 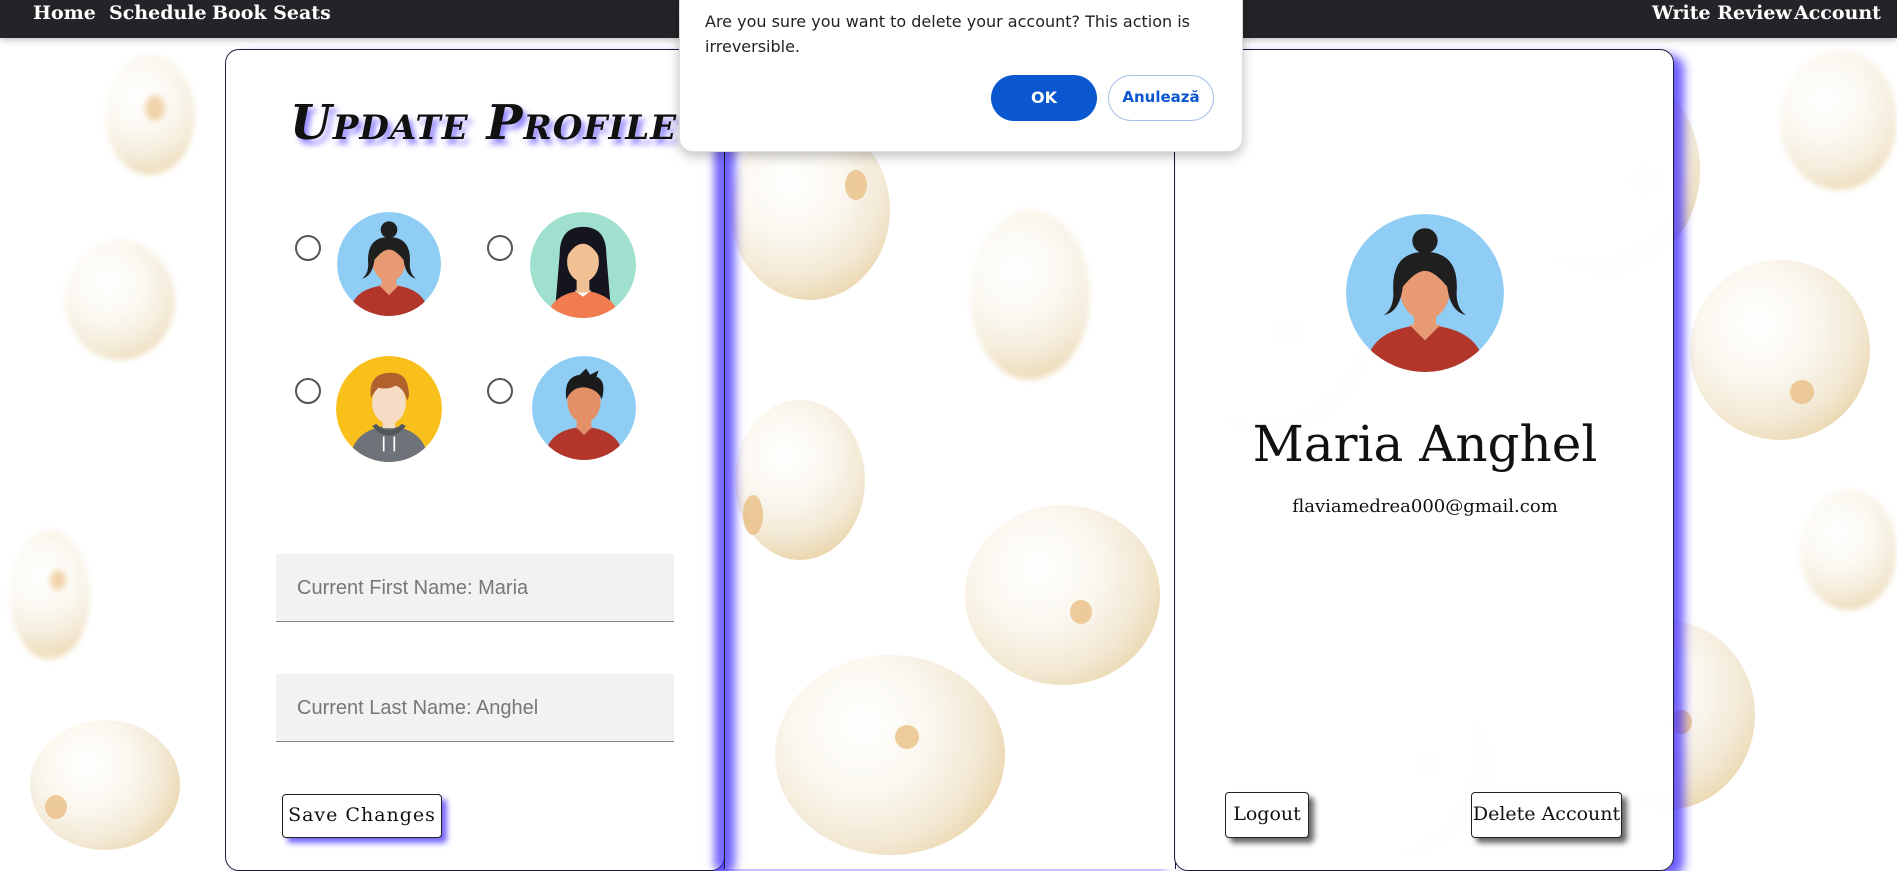 I want to click on dialog-ok-button: OK, so click(x=1044, y=98).